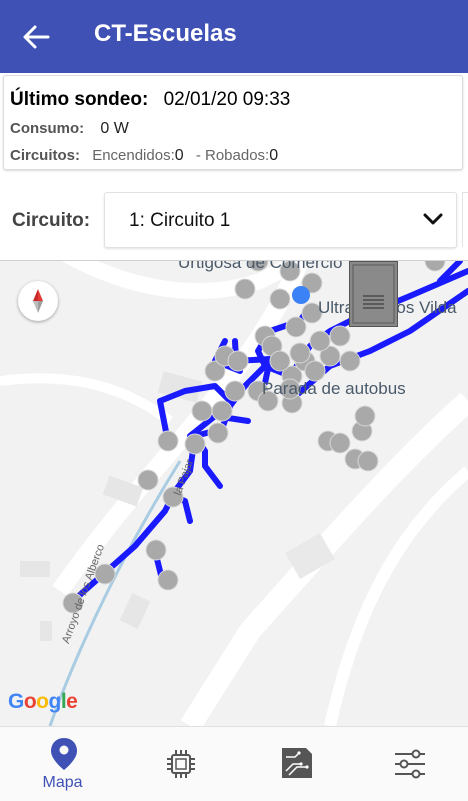  Describe the element at coordinates (47, 128) in the screenshot. I see `consumption-label: Consumo:` at that location.